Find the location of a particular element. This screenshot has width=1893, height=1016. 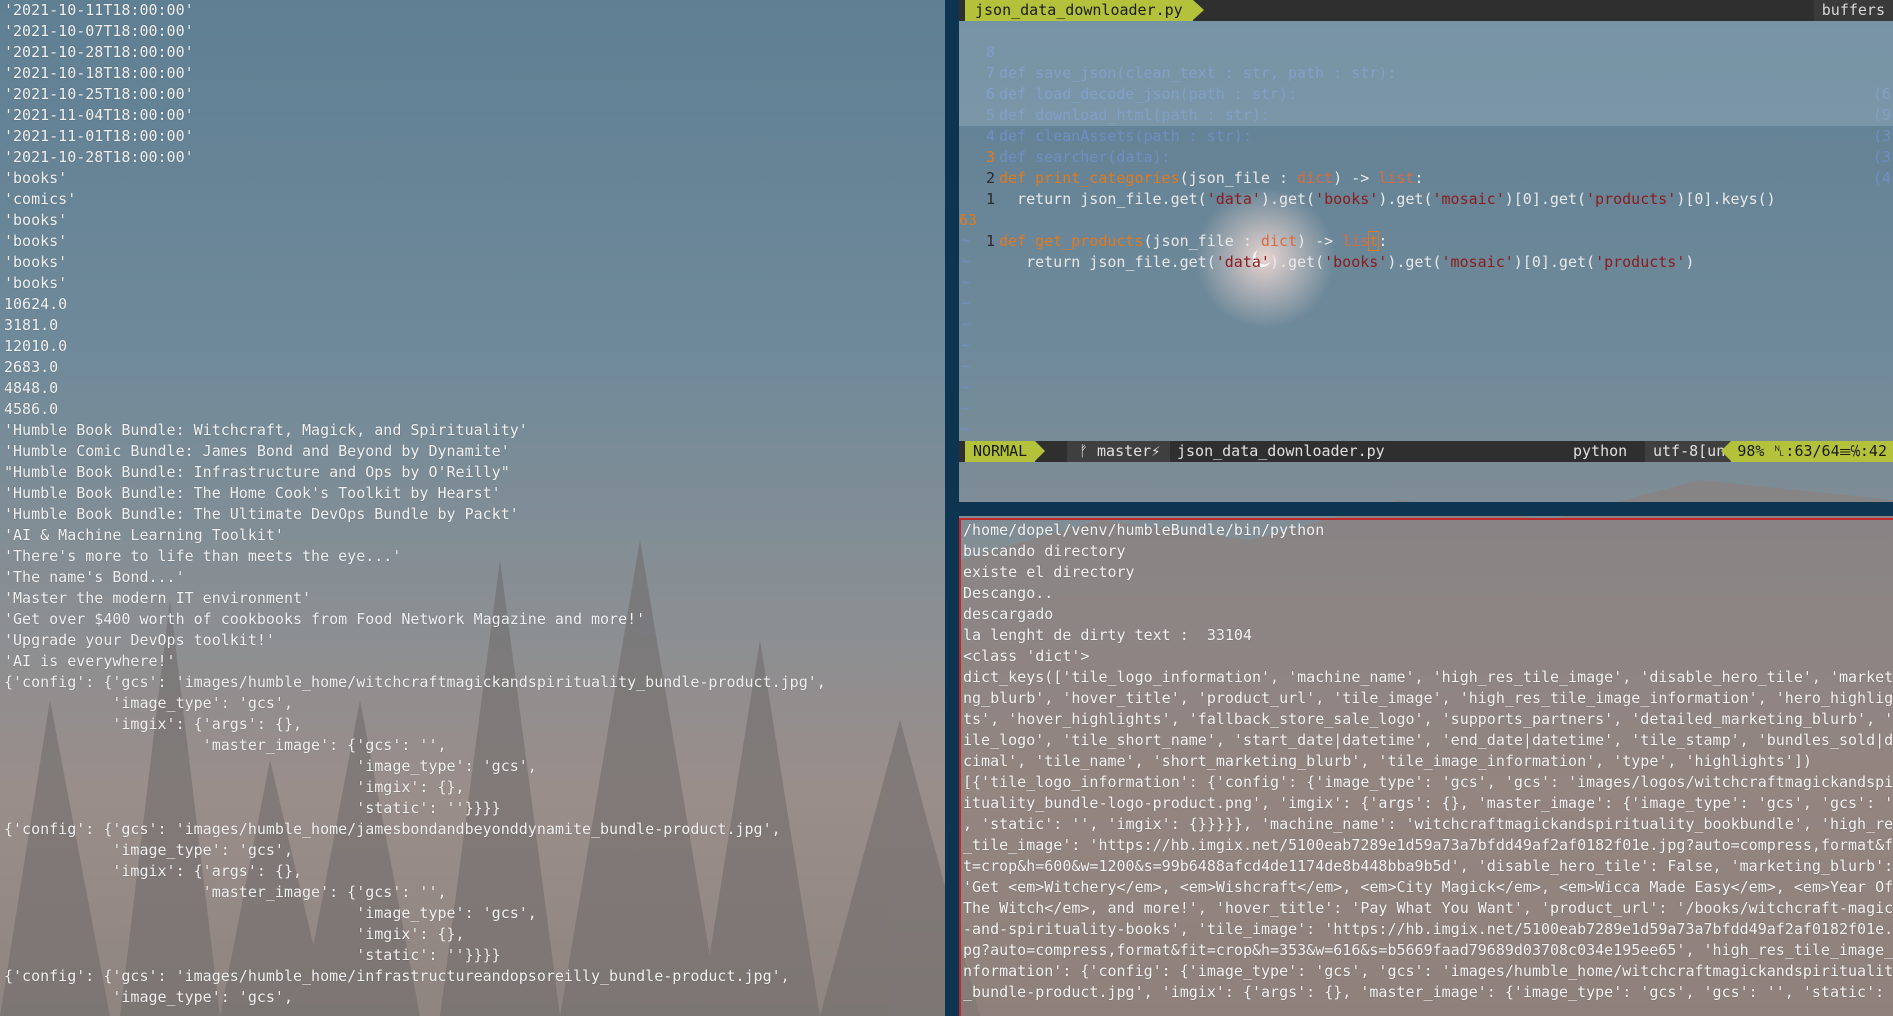

mode-indicator: NORMAL is located at coordinates (1005, 451).